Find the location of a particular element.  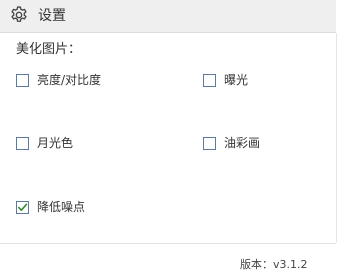

option-reduce-noise: 降低噪点 is located at coordinates (50, 207).